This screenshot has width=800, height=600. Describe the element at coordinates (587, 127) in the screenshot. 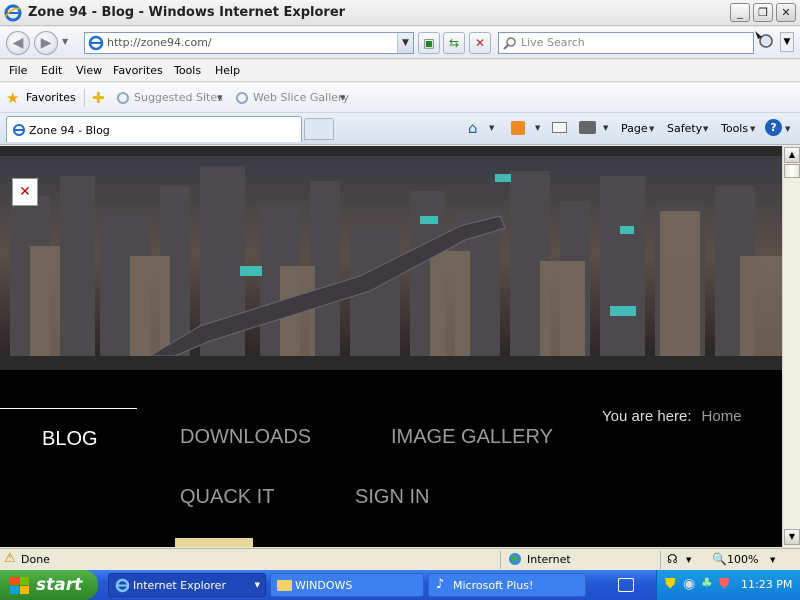

I see `print-icon` at that location.